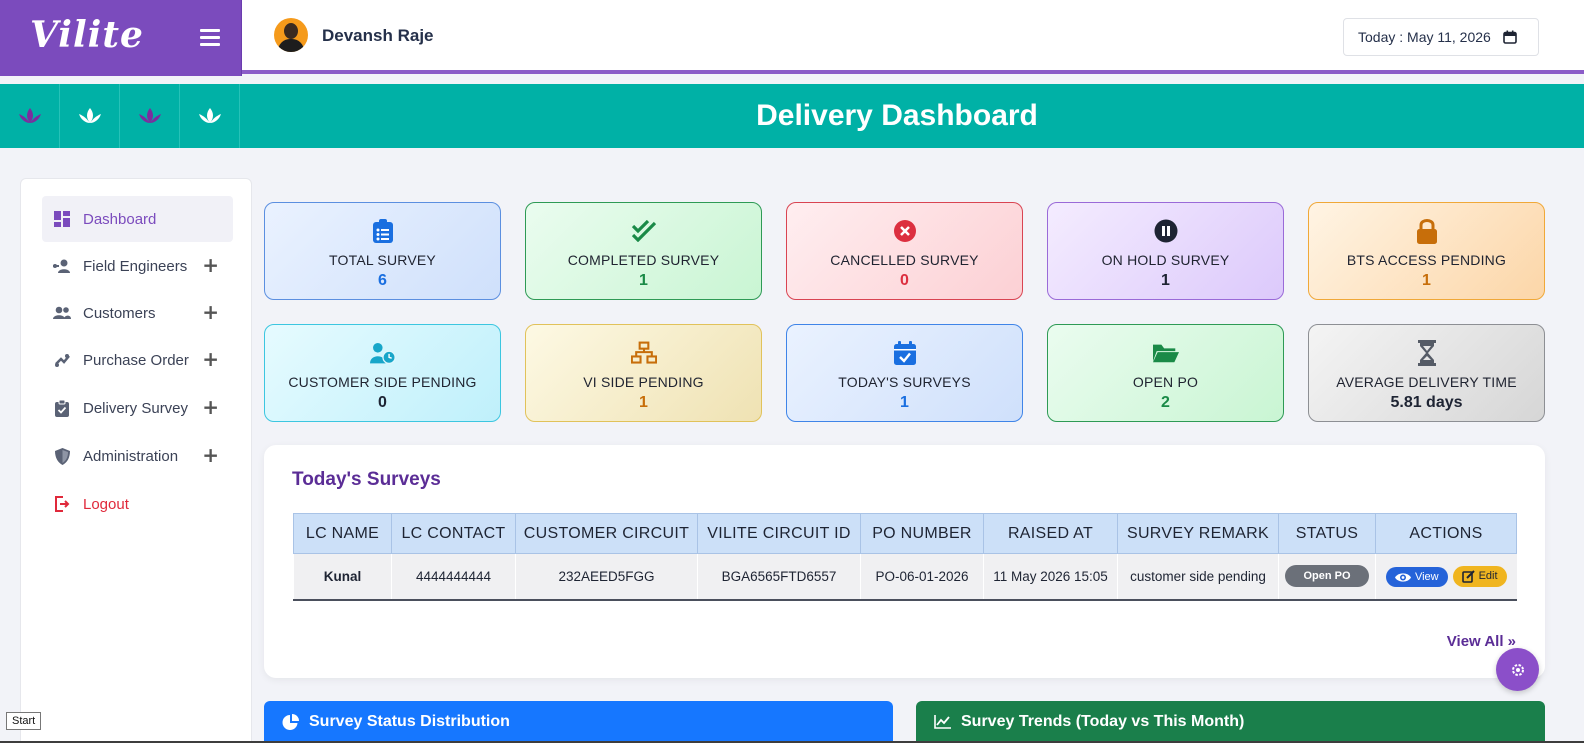 The image size is (1584, 743). I want to click on card-value: 5.81 days, so click(1426, 402).